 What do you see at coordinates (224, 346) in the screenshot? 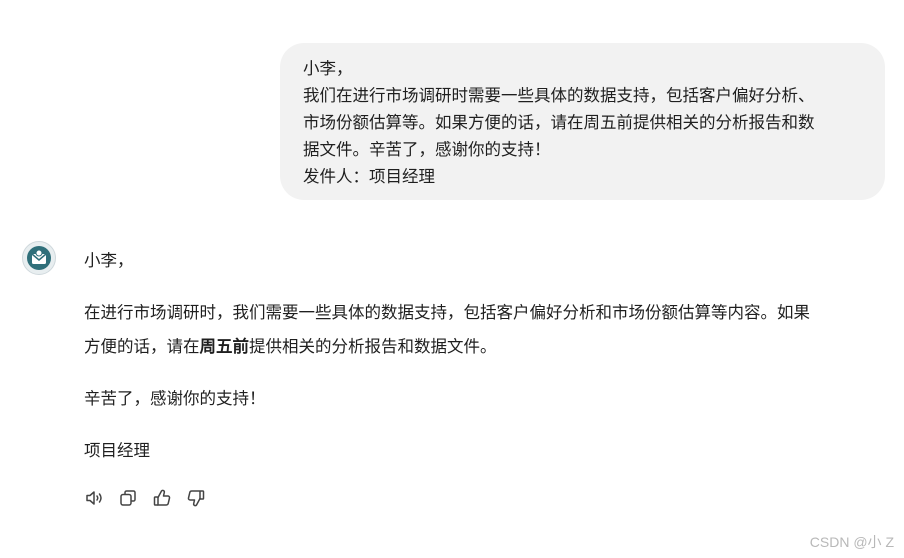
I see `reply-bold-text: 周五前` at bounding box center [224, 346].